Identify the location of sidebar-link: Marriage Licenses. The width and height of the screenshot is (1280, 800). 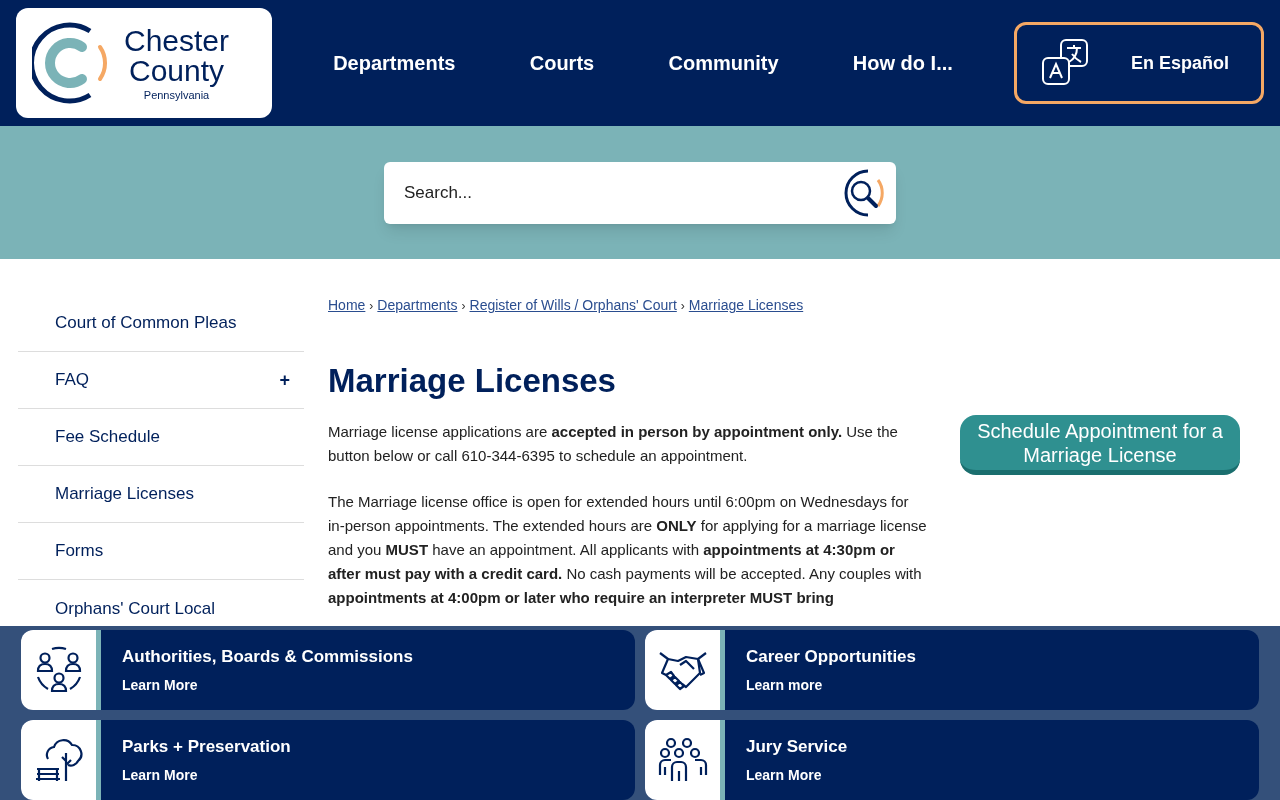
(124, 494).